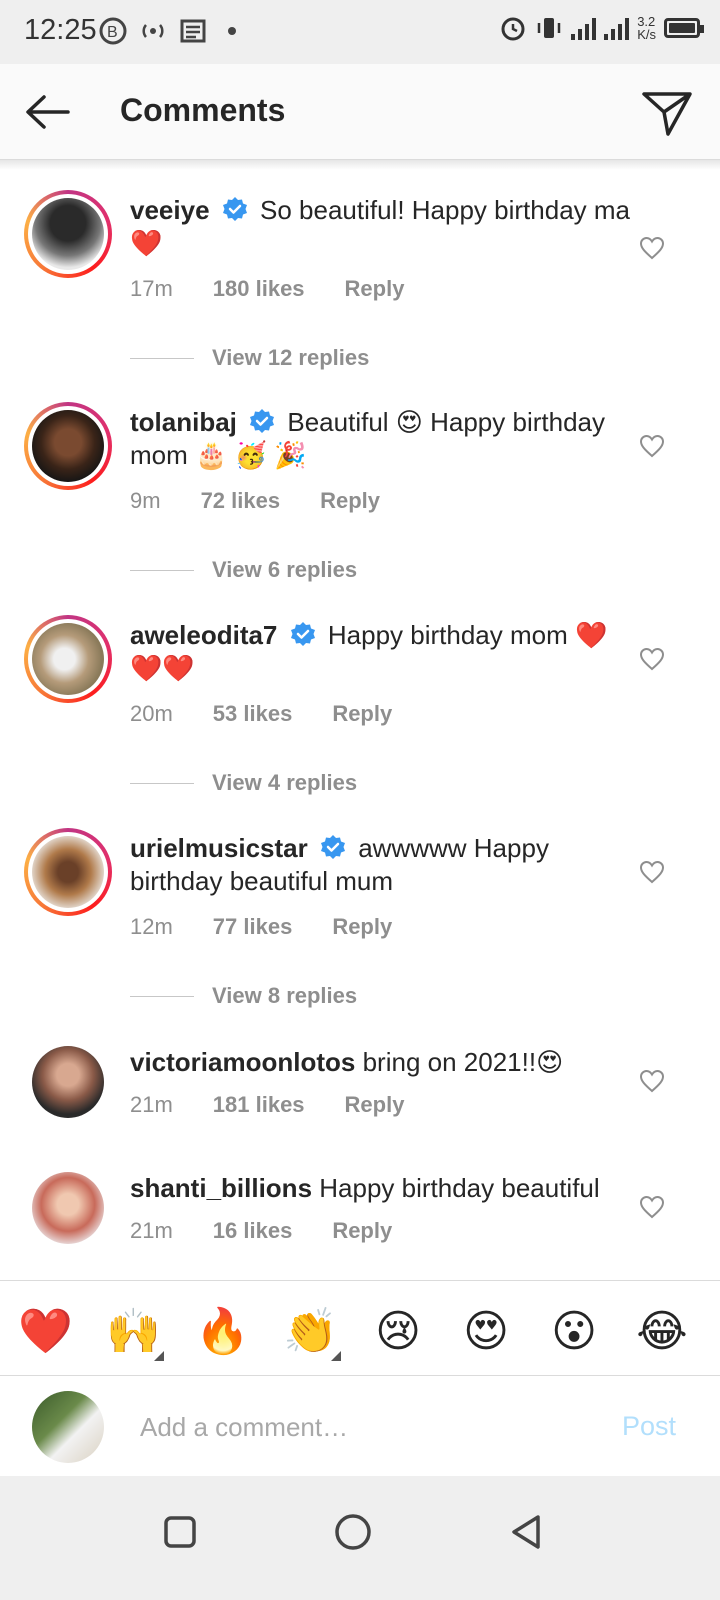 Image resolution: width=720 pixels, height=1600 pixels. I want to click on comment-likes: 72 likes, so click(241, 501).